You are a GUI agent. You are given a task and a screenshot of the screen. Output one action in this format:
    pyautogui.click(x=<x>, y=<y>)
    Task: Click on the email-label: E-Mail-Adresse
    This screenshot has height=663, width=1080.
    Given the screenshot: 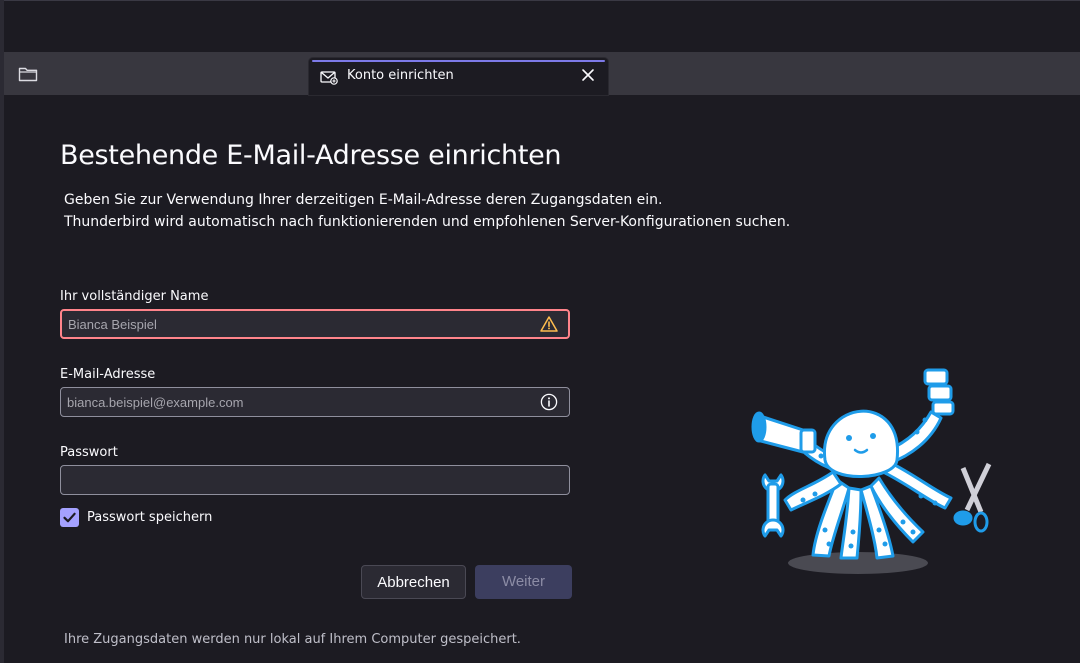 What is the action you would take?
    pyautogui.click(x=108, y=374)
    